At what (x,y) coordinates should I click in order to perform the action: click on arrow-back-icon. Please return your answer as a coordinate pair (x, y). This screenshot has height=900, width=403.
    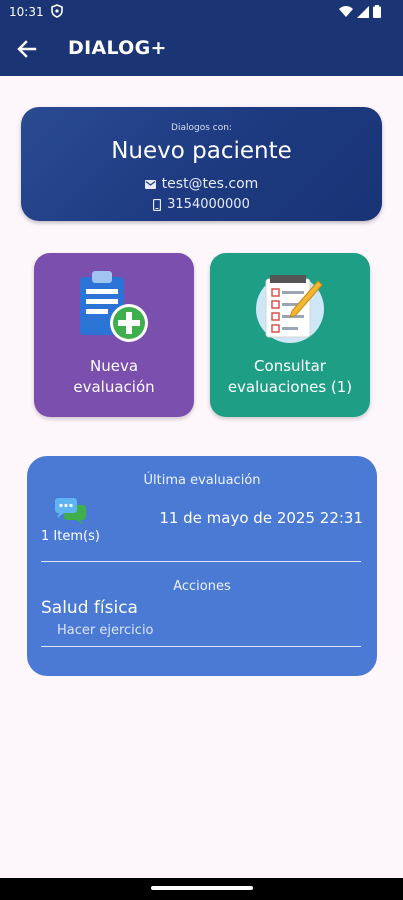
    Looking at the image, I should click on (27, 49).